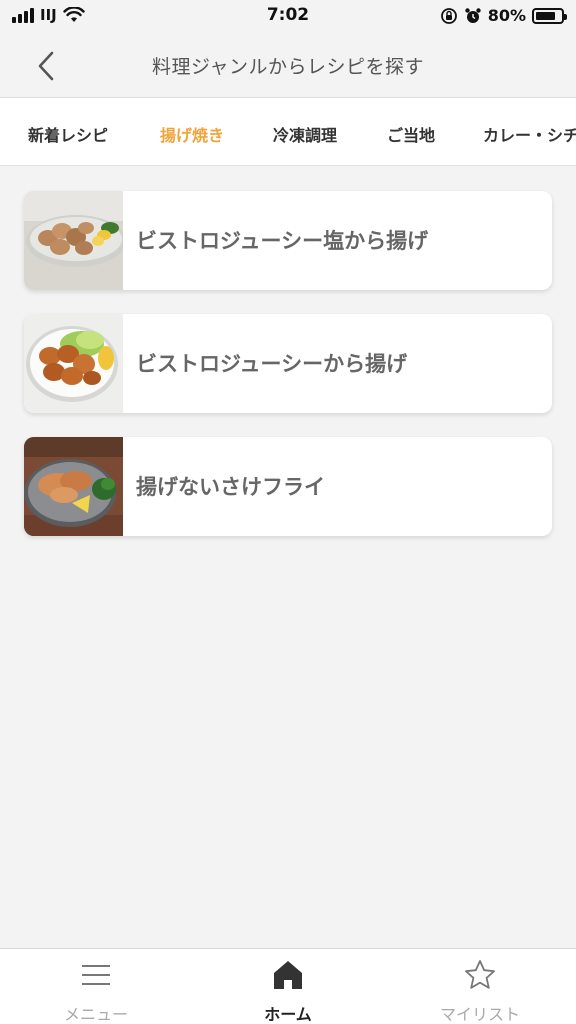 The height and width of the screenshot is (1024, 576). I want to click on nav-mylist: マイリスト, so click(480, 986).